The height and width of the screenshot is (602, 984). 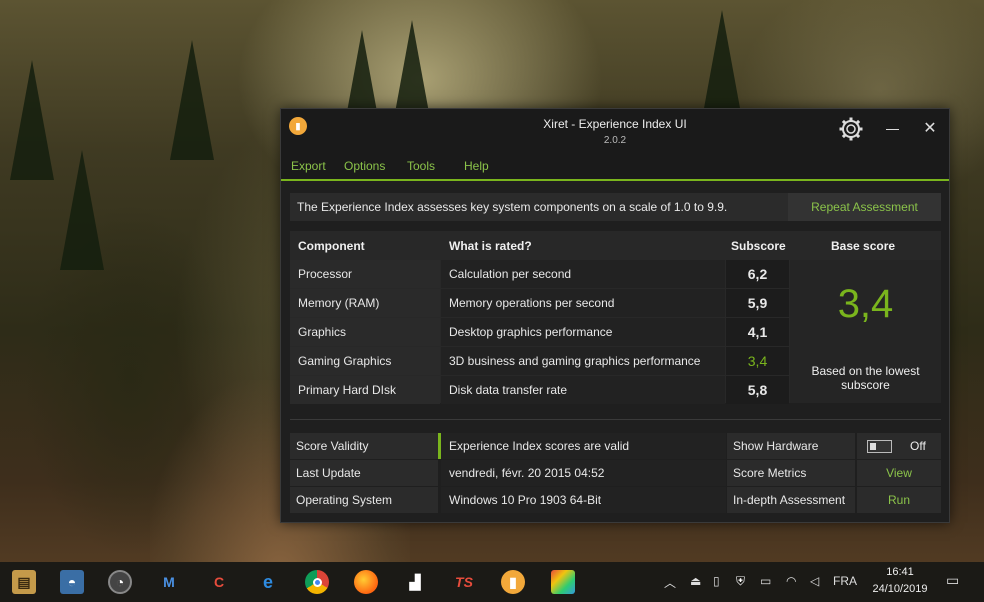 What do you see at coordinates (851, 129) in the screenshot?
I see `settings-gear-icon` at bounding box center [851, 129].